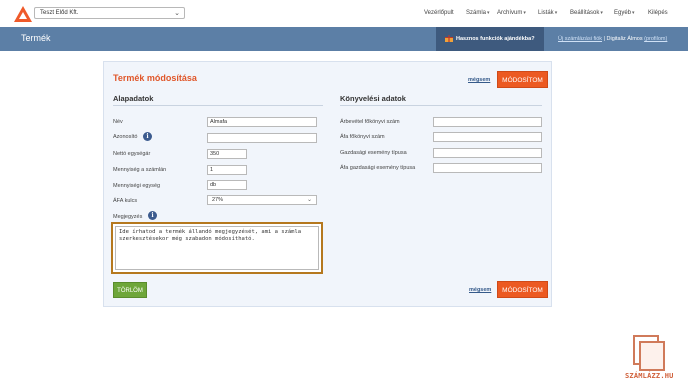 Image resolution: width=688 pixels, height=392 pixels. What do you see at coordinates (449, 38) in the screenshot?
I see `gift-icon` at bounding box center [449, 38].